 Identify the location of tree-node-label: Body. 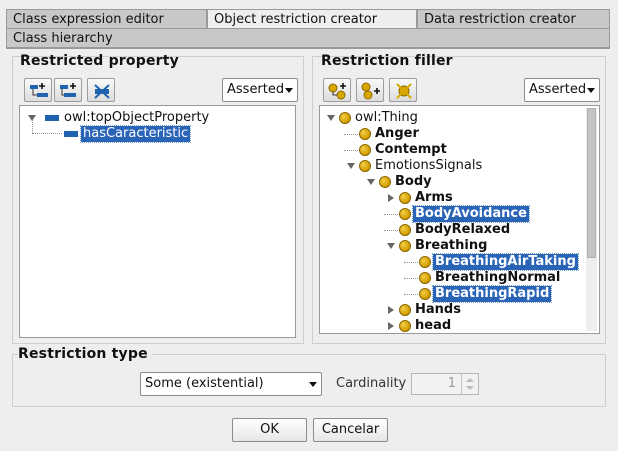
(413, 181).